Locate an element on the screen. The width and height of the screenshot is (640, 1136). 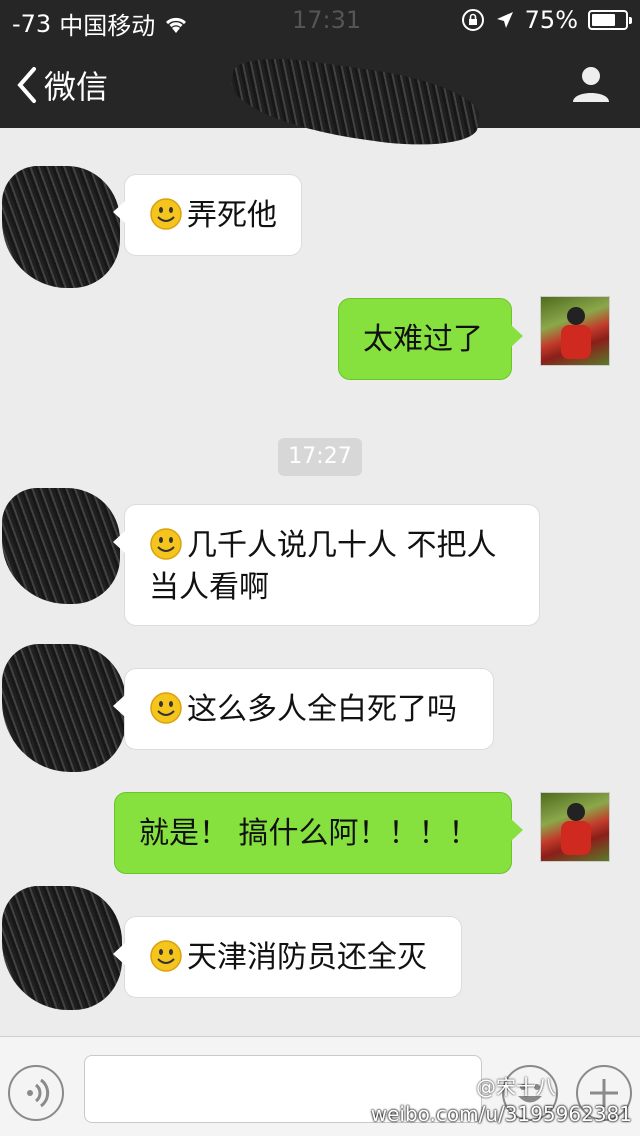
battery-fill is located at coordinates (603, 20).